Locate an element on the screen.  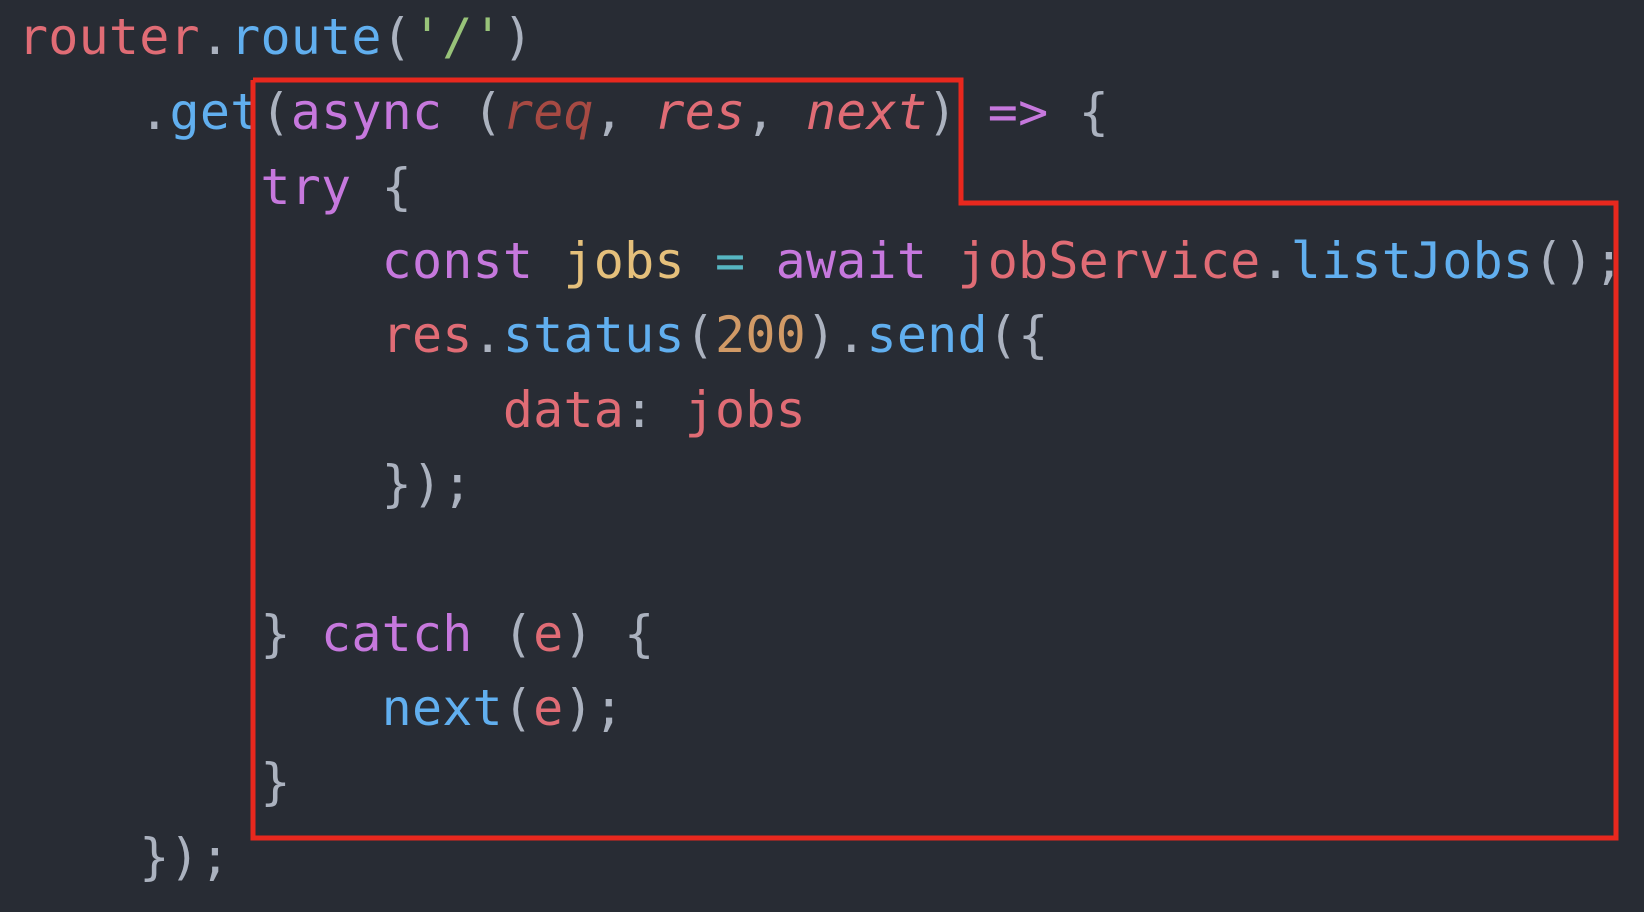
code-token: const is located at coordinates (457, 261).